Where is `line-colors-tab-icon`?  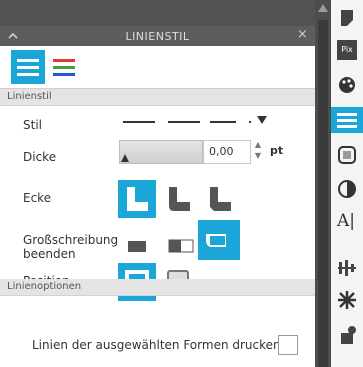 line-colors-tab-icon is located at coordinates (64, 67).